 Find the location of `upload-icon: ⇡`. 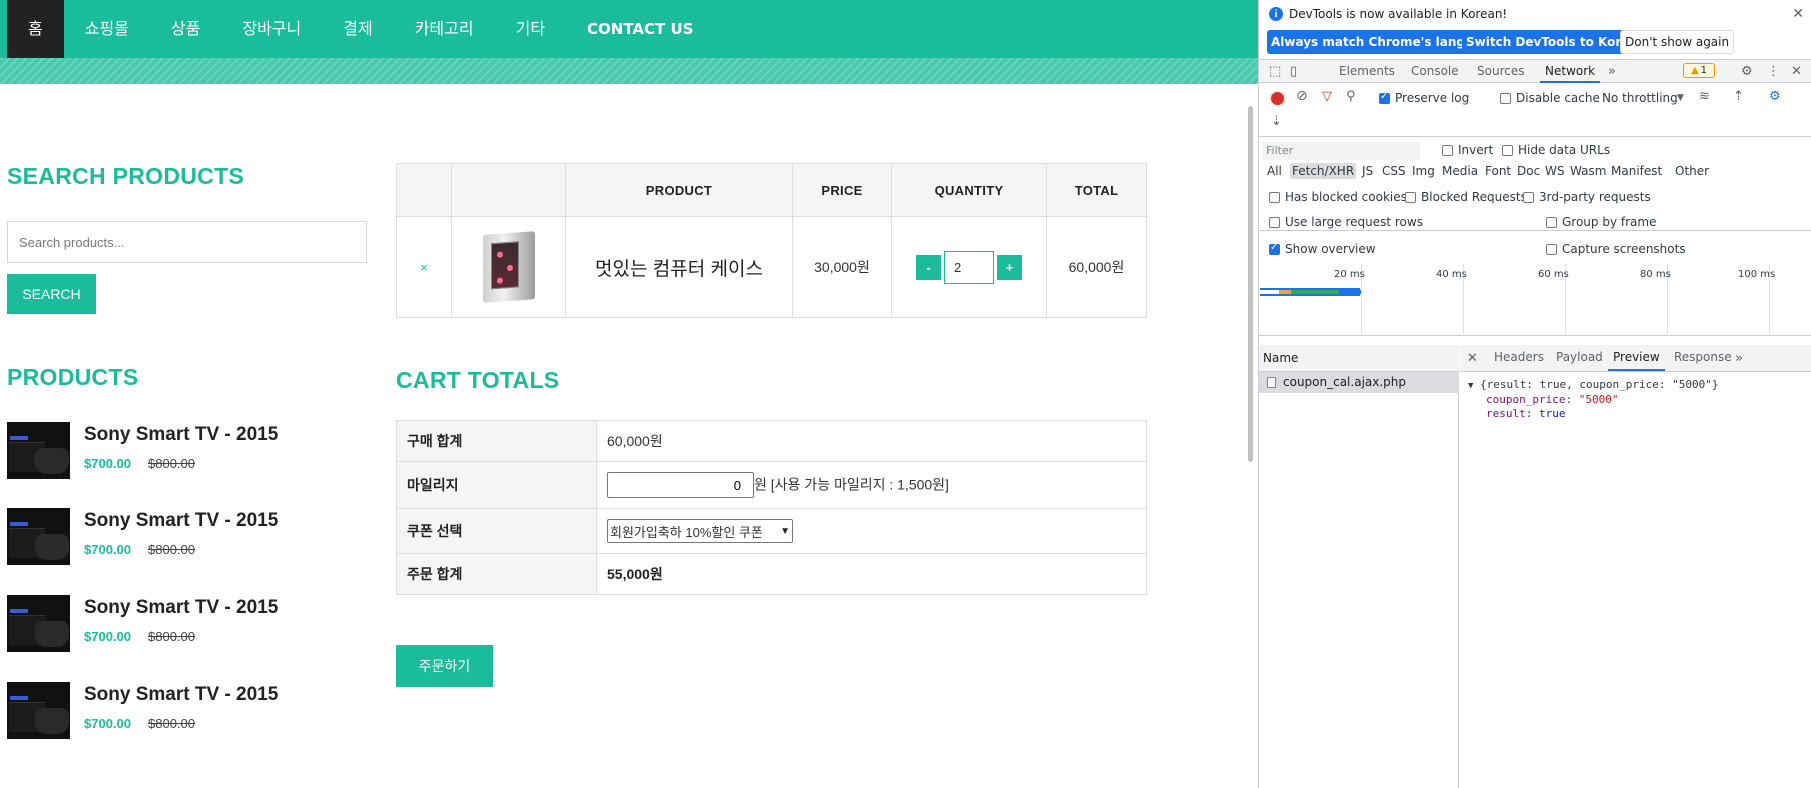

upload-icon: ⇡ is located at coordinates (1738, 96).